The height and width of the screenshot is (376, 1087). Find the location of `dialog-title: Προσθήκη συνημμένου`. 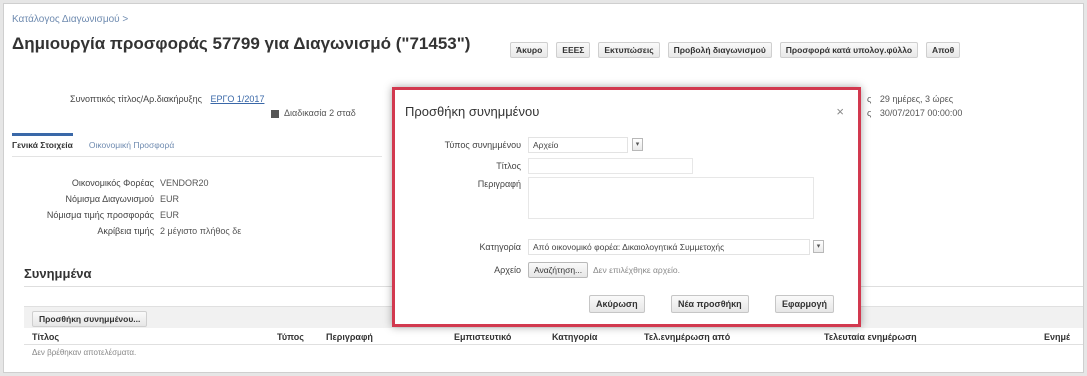

dialog-title: Προσθήκη συνημμένου is located at coordinates (472, 111).